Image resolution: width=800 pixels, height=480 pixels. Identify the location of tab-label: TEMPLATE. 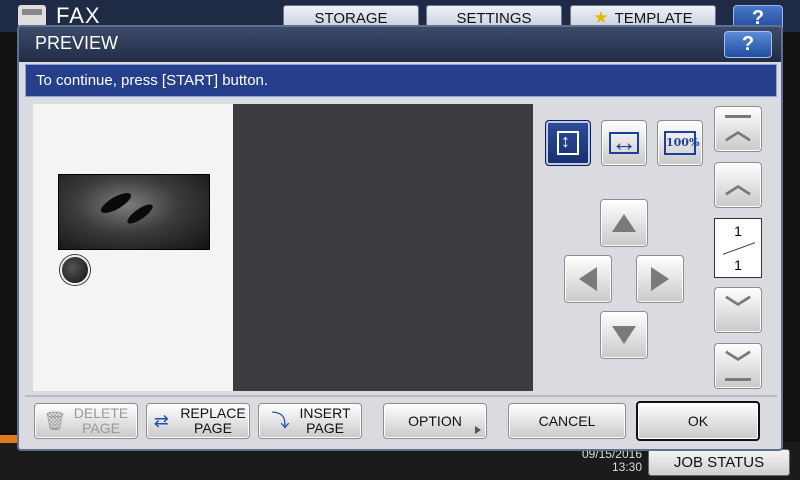
(653, 18).